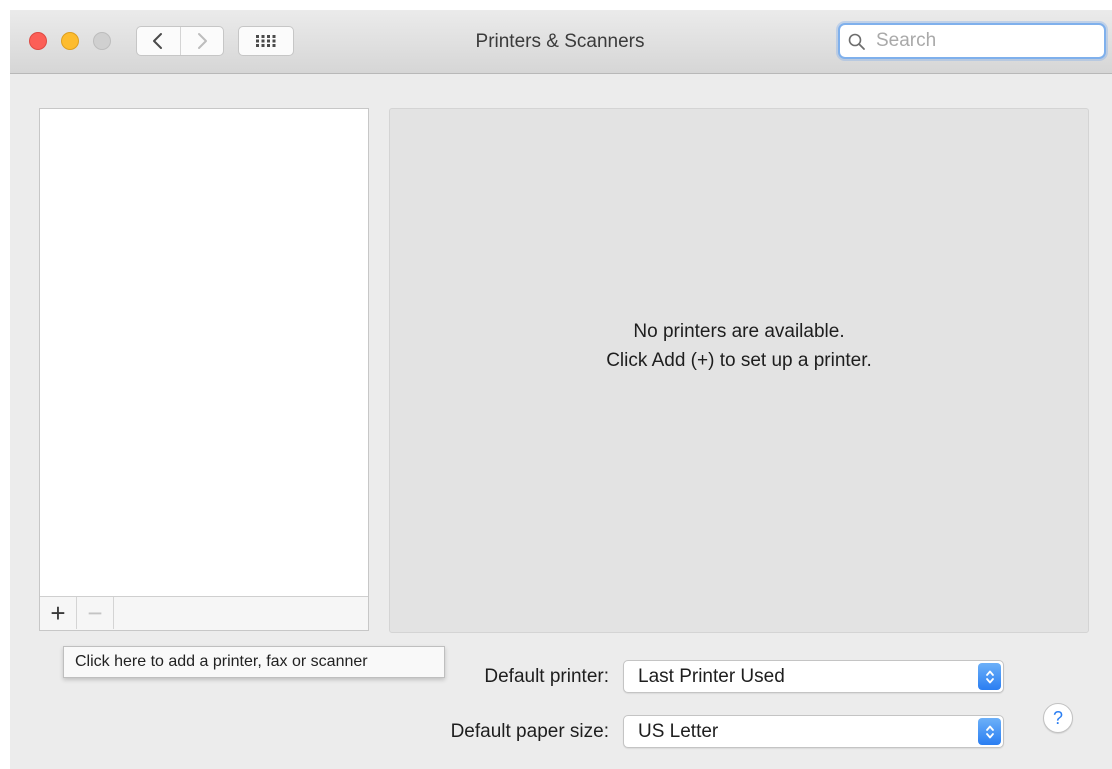 This screenshot has height=769, width=1112. I want to click on chevron-right-icon, so click(202, 41).